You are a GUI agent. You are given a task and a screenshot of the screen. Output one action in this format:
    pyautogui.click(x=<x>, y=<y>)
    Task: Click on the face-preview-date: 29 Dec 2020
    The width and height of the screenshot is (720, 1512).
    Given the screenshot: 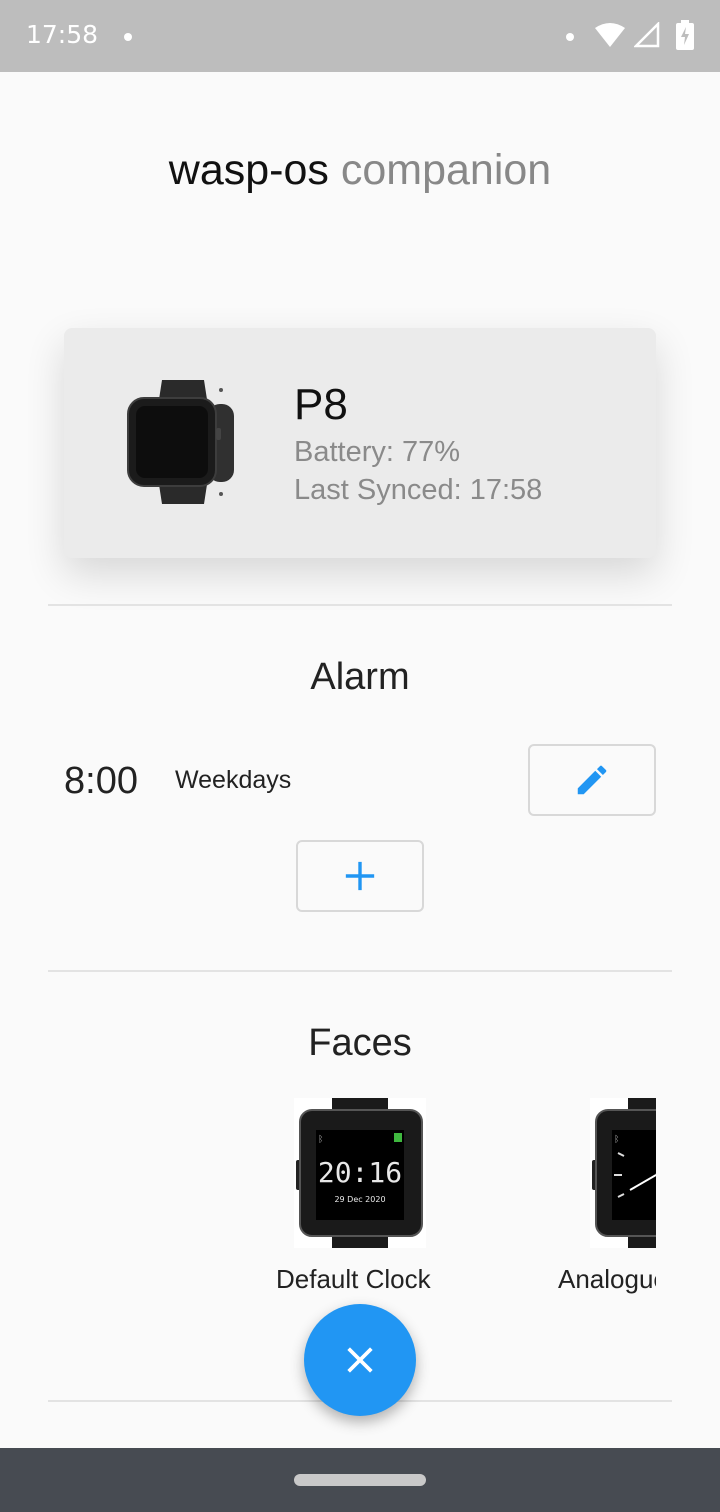 What is the action you would take?
    pyautogui.click(x=359, y=1199)
    